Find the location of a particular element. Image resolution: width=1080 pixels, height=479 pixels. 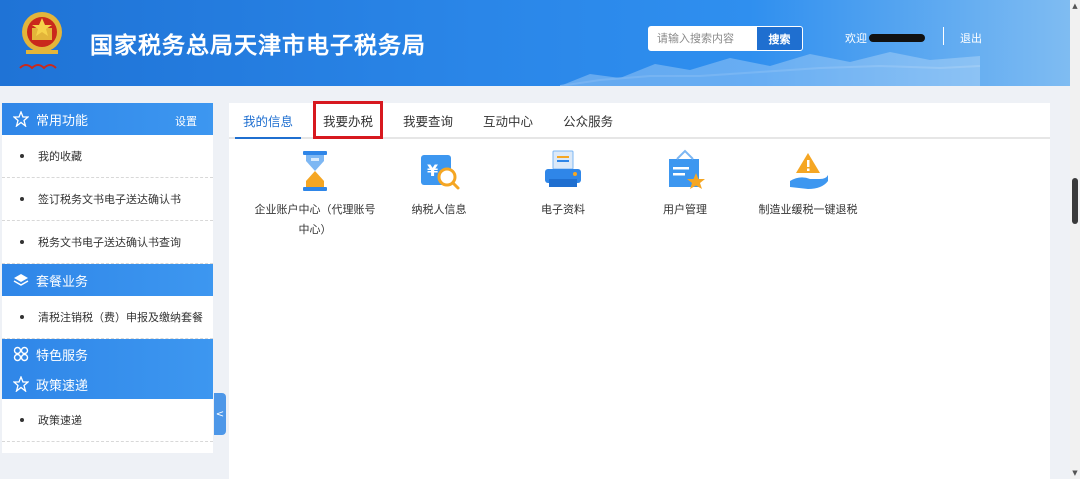

tab-my-info: 我的信息 is located at coordinates (268, 121).